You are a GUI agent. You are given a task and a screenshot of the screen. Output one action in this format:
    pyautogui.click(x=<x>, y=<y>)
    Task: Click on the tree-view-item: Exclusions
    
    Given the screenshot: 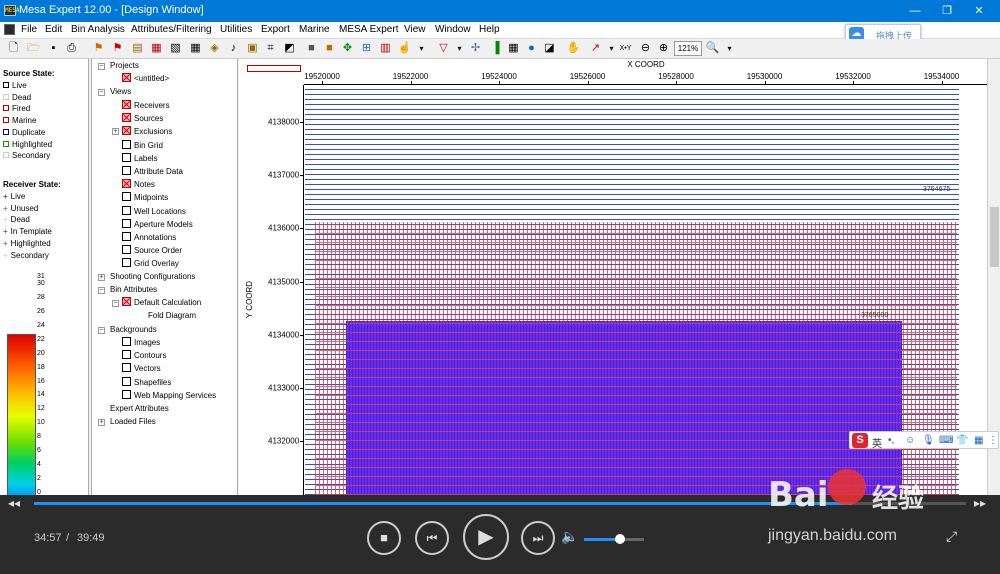 What is the action you would take?
    pyautogui.click(x=147, y=131)
    